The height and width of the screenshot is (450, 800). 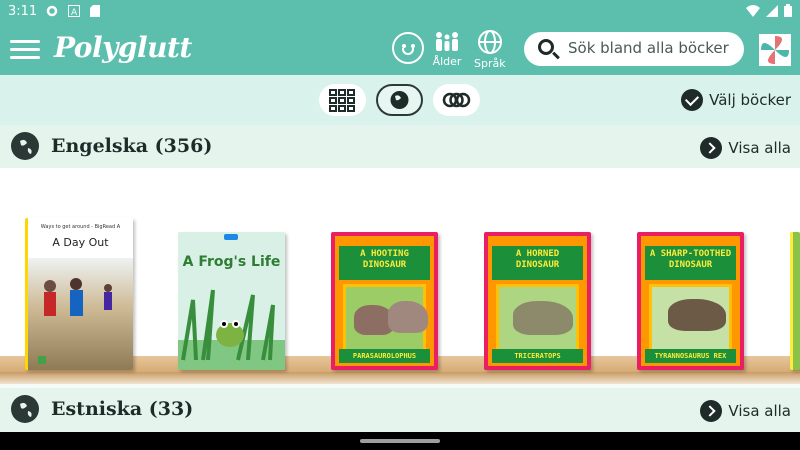 What do you see at coordinates (750, 100) in the screenshot?
I see `select-books-label: Välj böcker` at bounding box center [750, 100].